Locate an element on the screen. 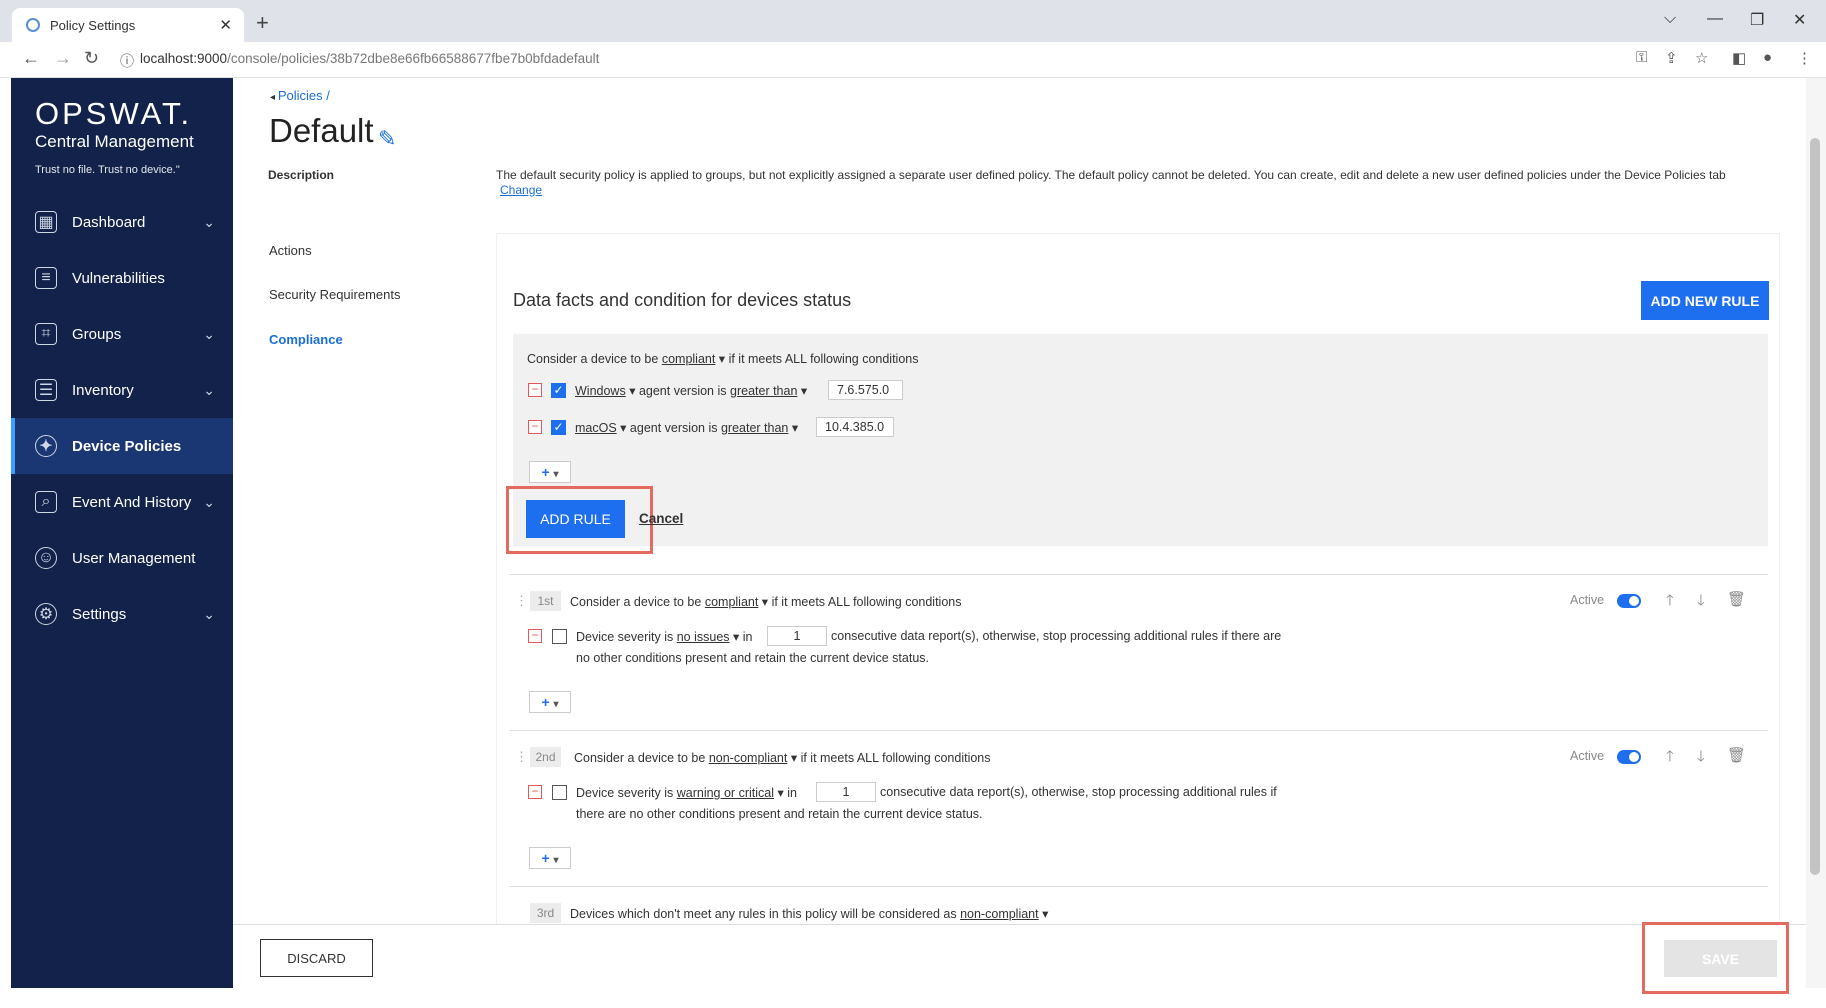  browser-tab: Policy Settings ✕ is located at coordinates (128, 25).